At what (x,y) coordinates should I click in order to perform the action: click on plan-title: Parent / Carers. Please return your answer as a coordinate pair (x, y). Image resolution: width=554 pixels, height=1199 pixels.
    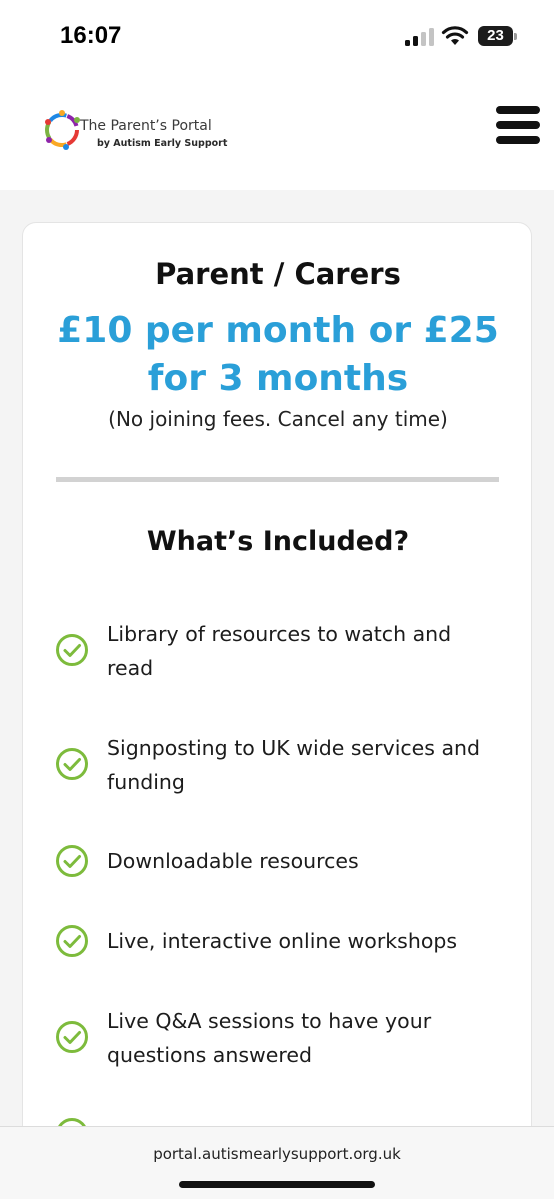
    Looking at the image, I should click on (278, 274).